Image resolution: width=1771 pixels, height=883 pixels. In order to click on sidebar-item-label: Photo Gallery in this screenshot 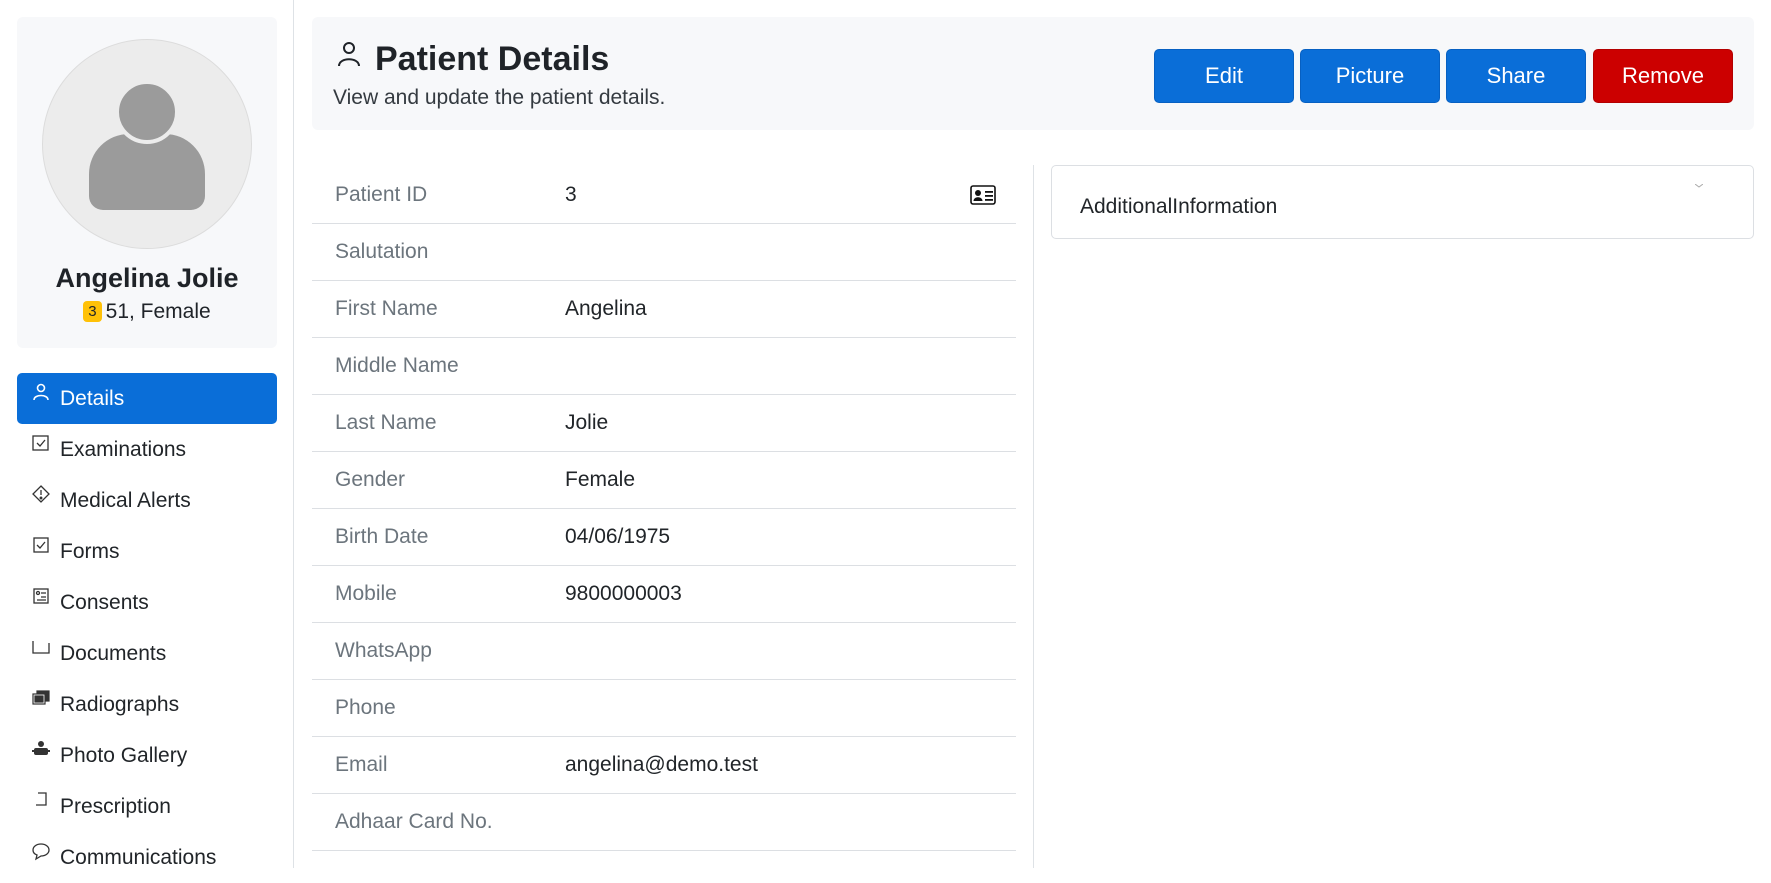, I will do `click(124, 755)`.